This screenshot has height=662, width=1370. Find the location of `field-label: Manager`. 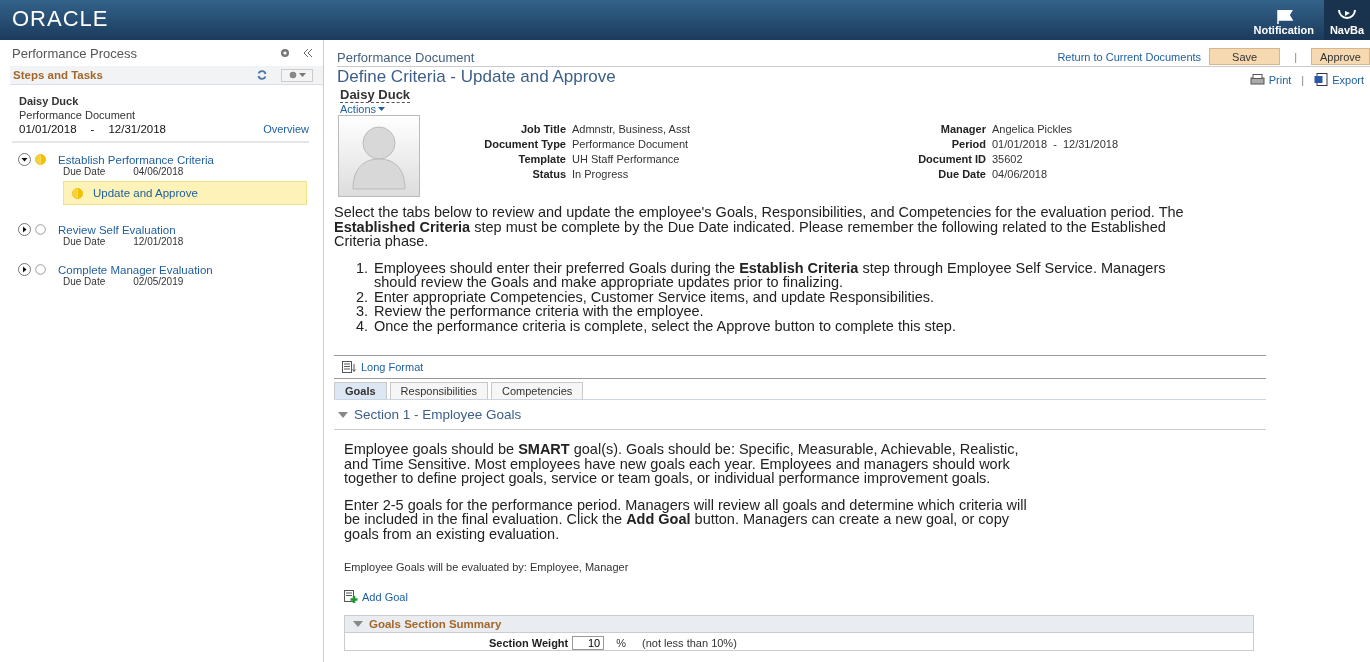

field-label: Manager is located at coordinates (962, 129).